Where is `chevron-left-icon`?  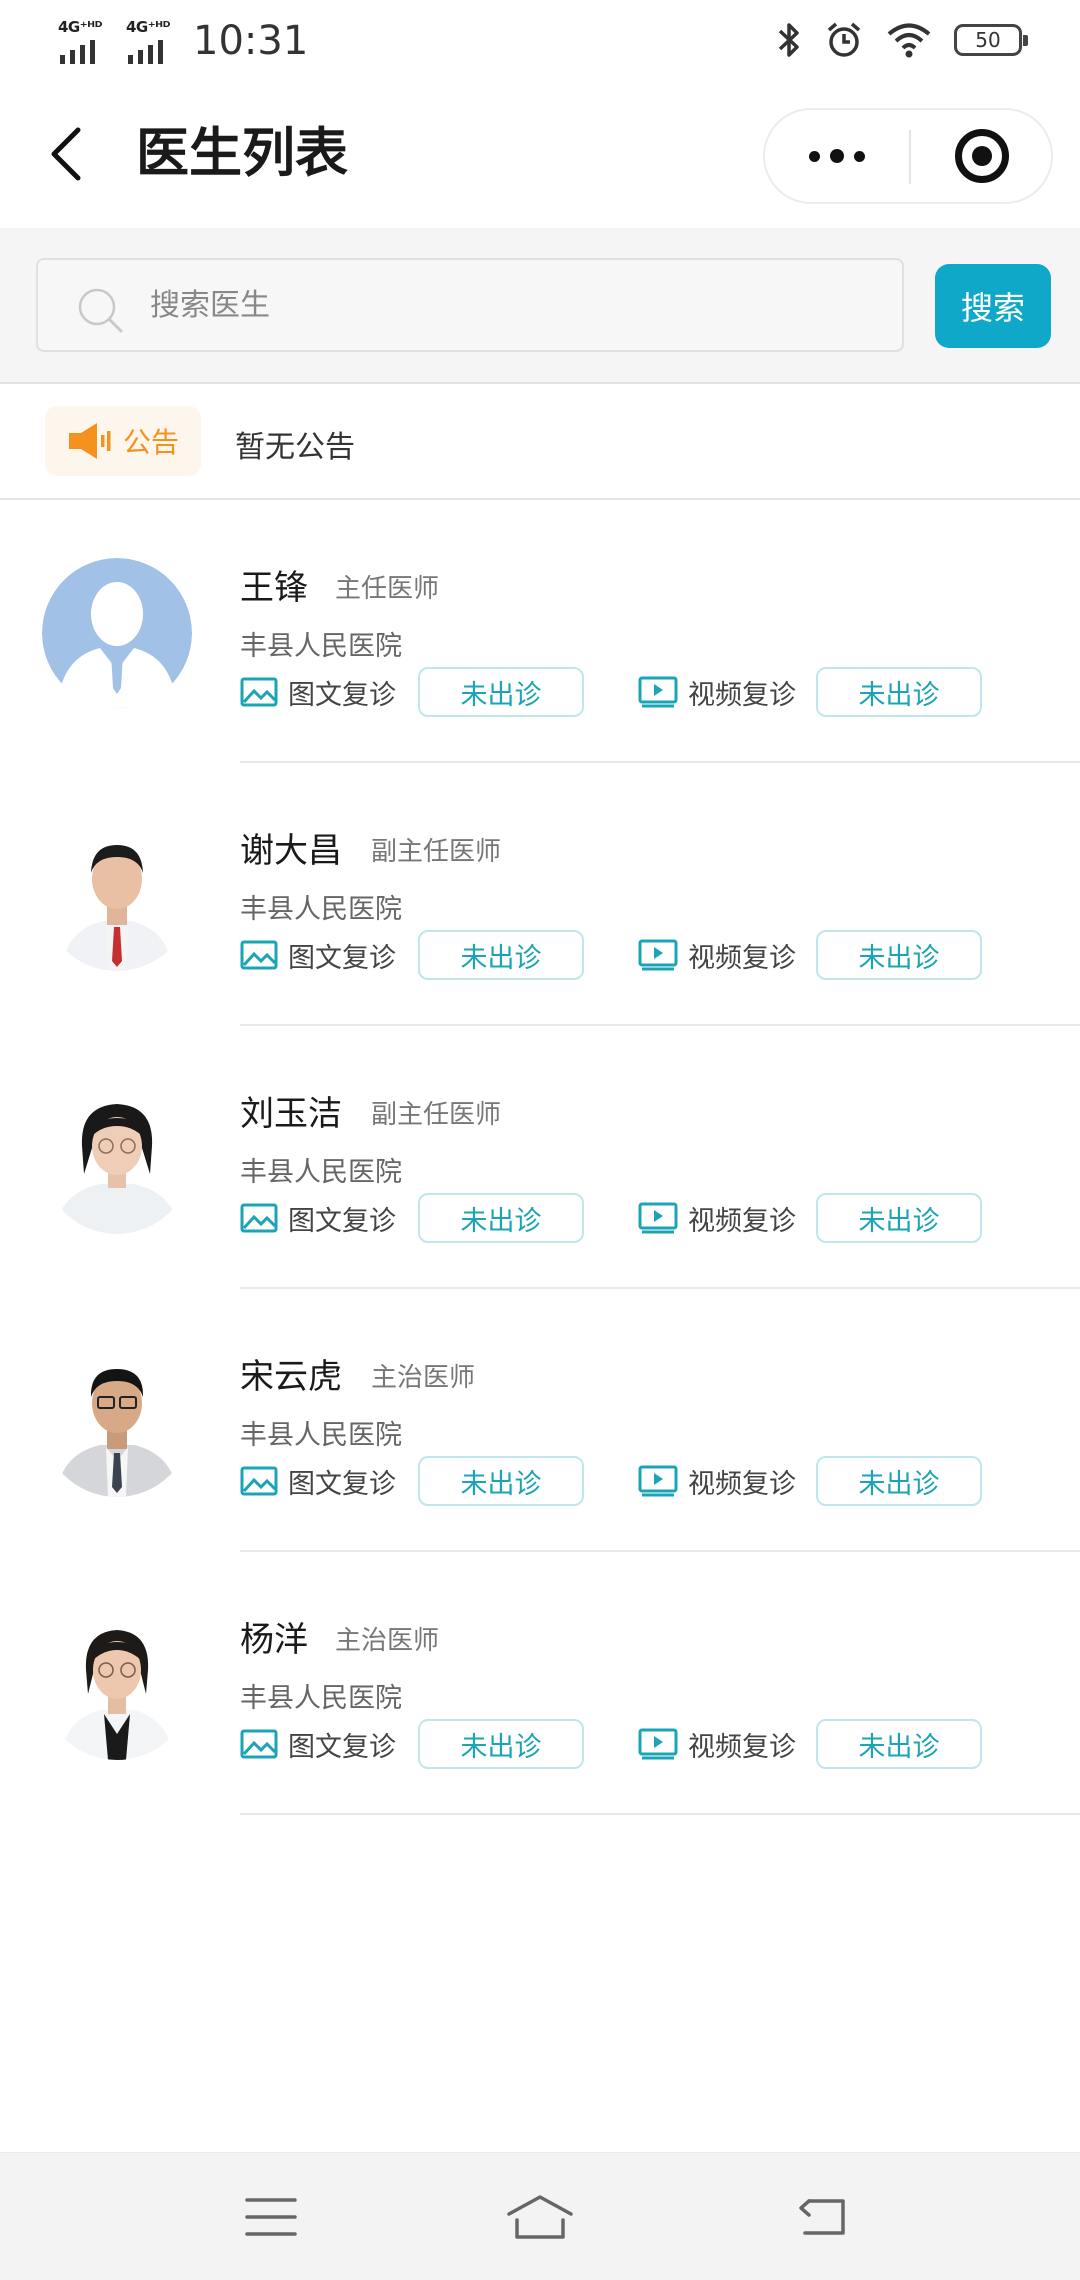 chevron-left-icon is located at coordinates (66, 154).